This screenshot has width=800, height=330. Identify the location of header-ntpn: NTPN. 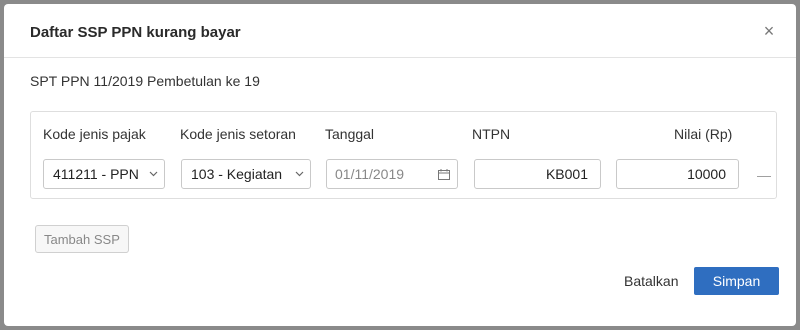
(491, 134).